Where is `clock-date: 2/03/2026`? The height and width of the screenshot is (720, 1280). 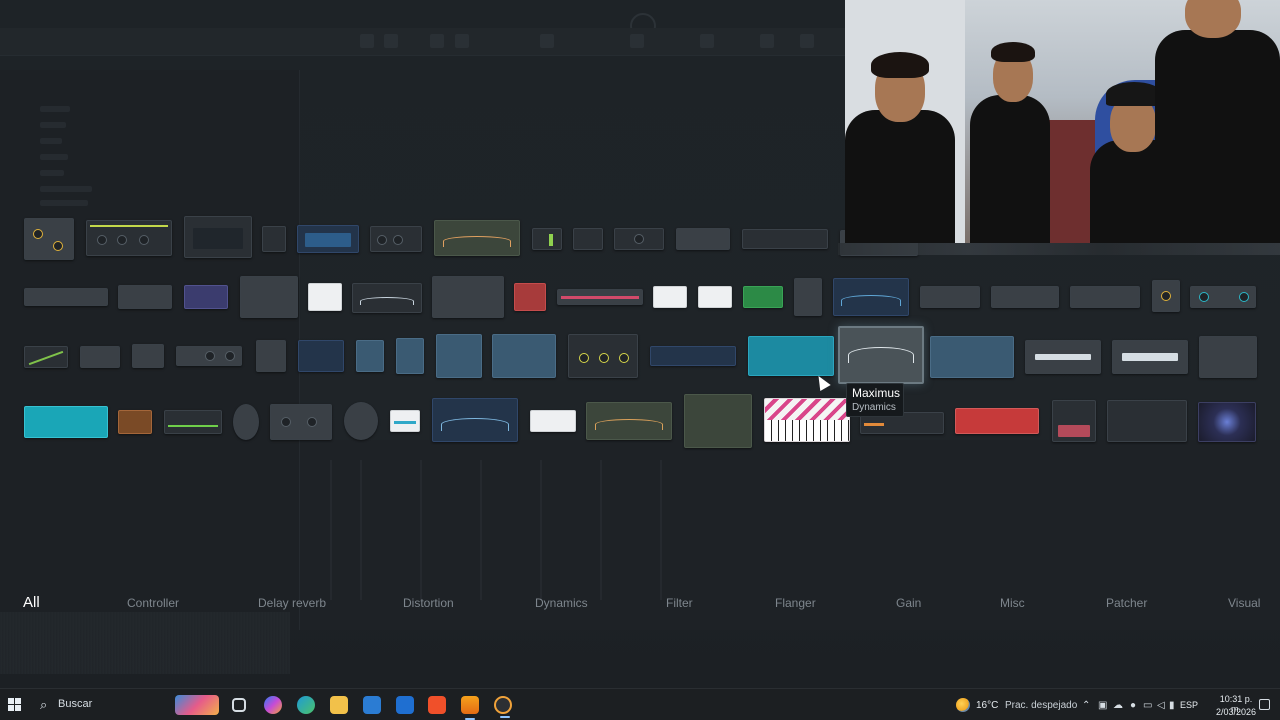
clock-date: 2/03/2026 is located at coordinates (1236, 712).